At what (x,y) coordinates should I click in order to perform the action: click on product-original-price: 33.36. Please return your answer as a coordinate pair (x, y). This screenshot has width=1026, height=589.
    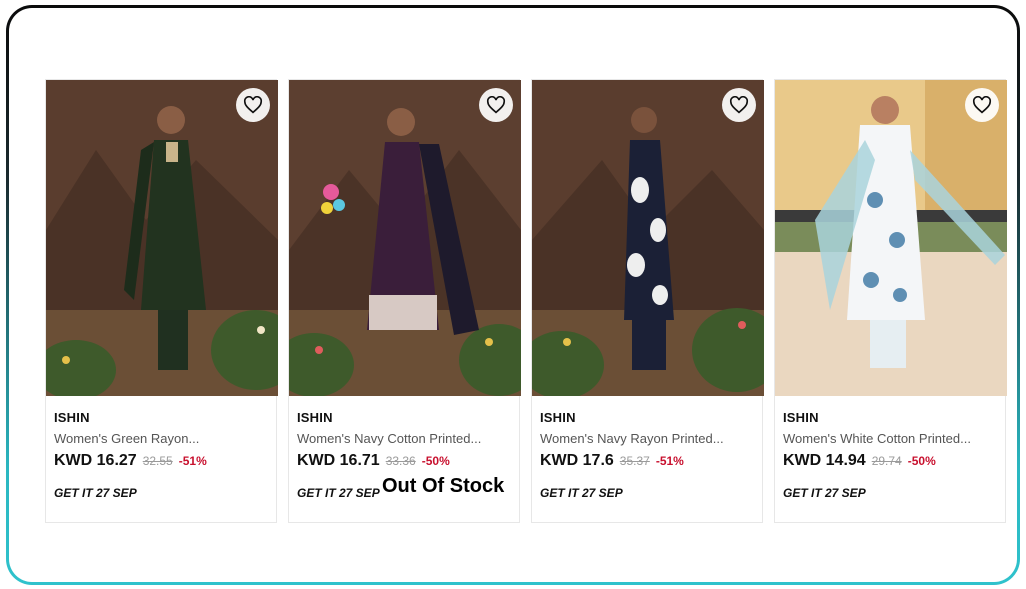
    Looking at the image, I should click on (400, 461).